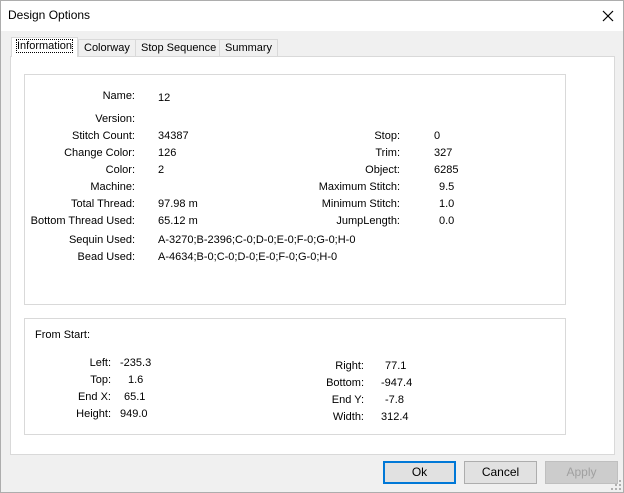  I want to click on top-value: 1.6, so click(136, 380).